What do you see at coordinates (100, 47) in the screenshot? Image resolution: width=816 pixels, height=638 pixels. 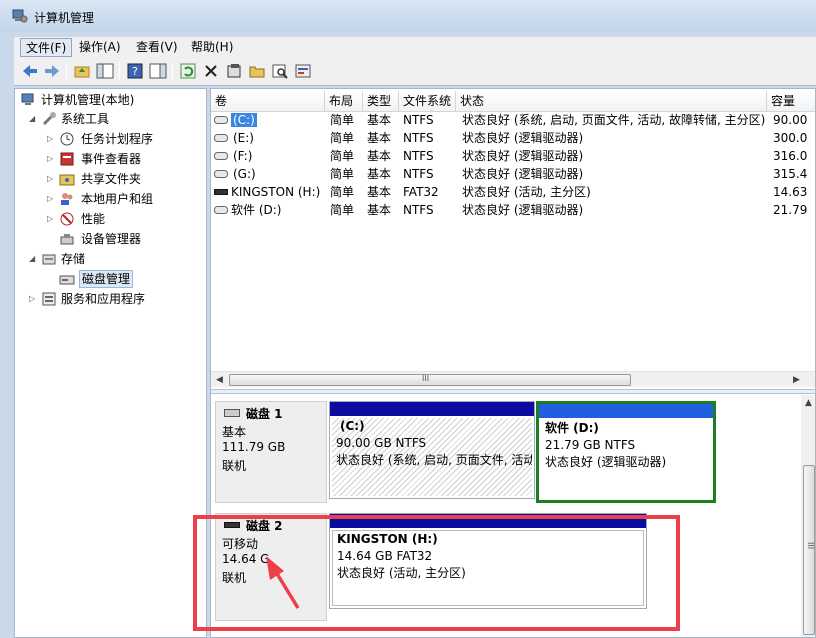 I see `menu-action: 操作(A)` at bounding box center [100, 47].